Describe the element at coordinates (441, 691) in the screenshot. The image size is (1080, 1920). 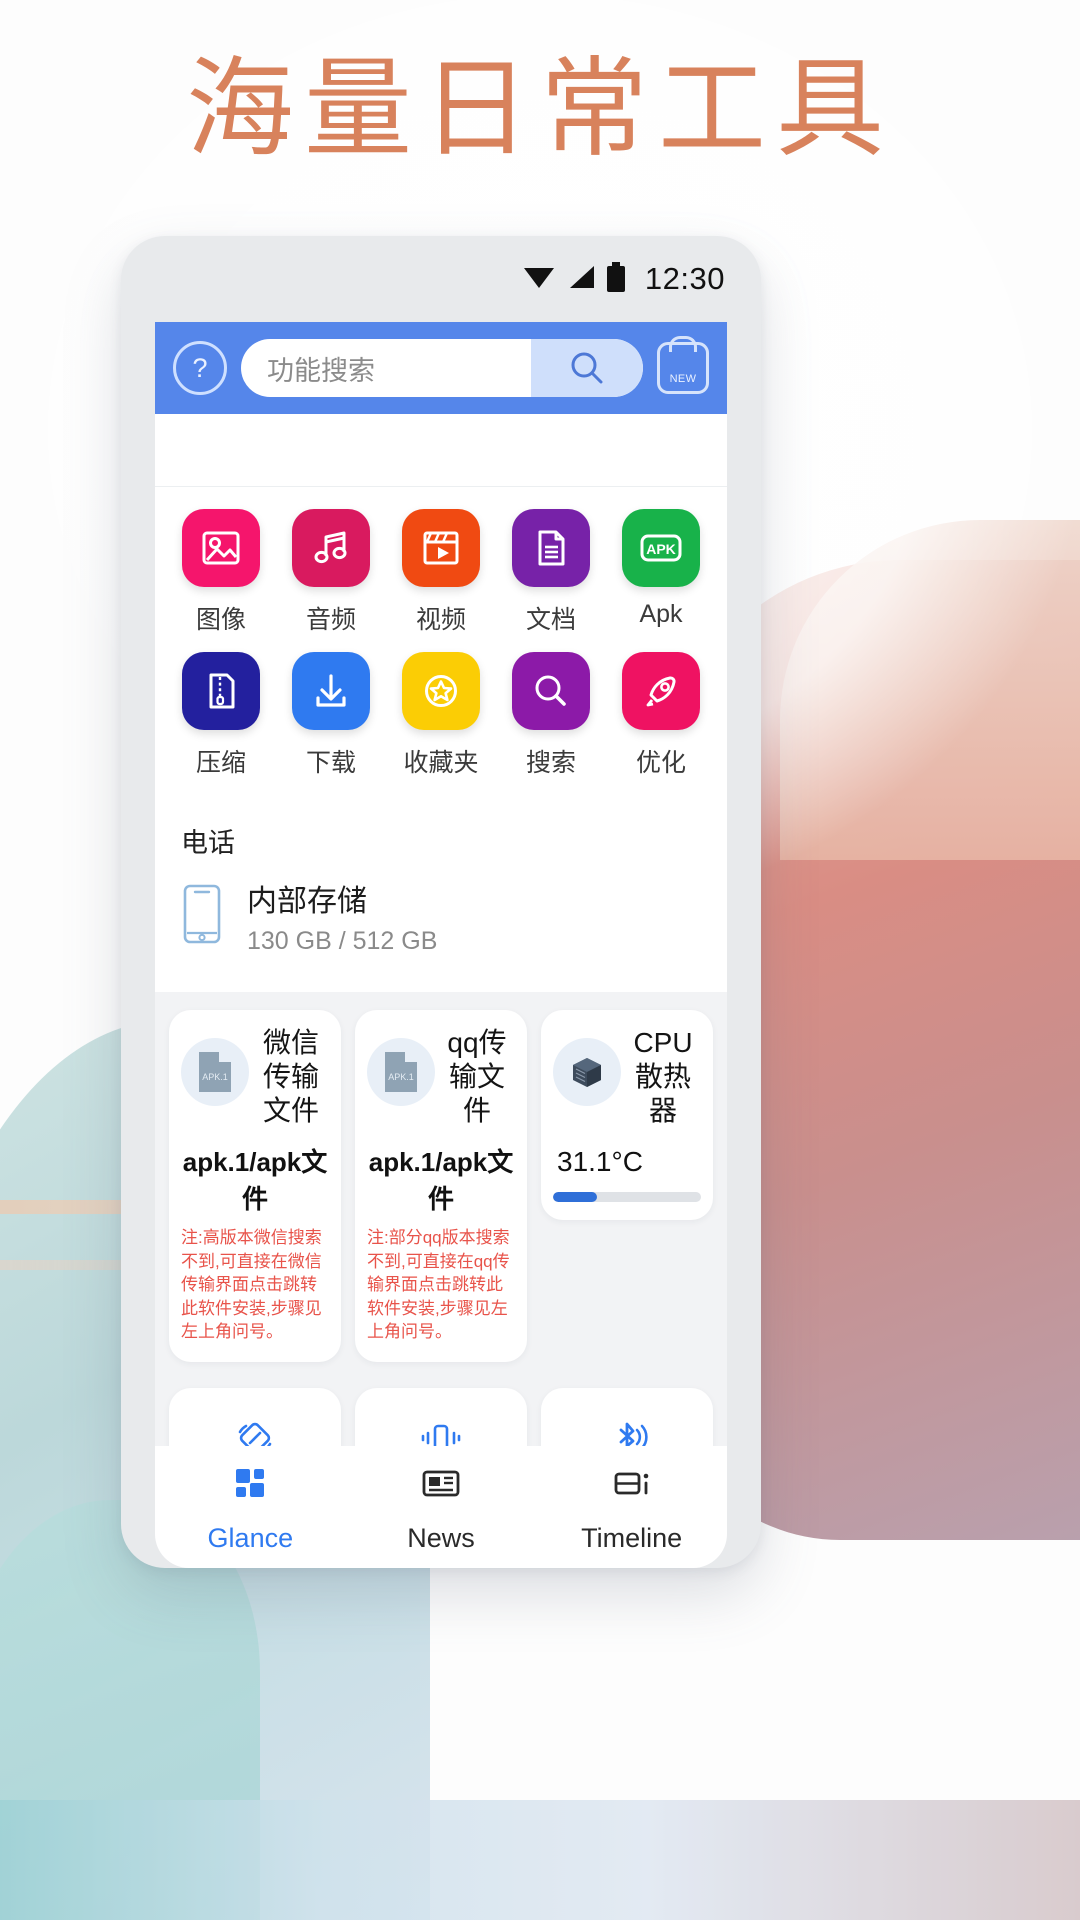
I see `star-favorite-icon` at that location.